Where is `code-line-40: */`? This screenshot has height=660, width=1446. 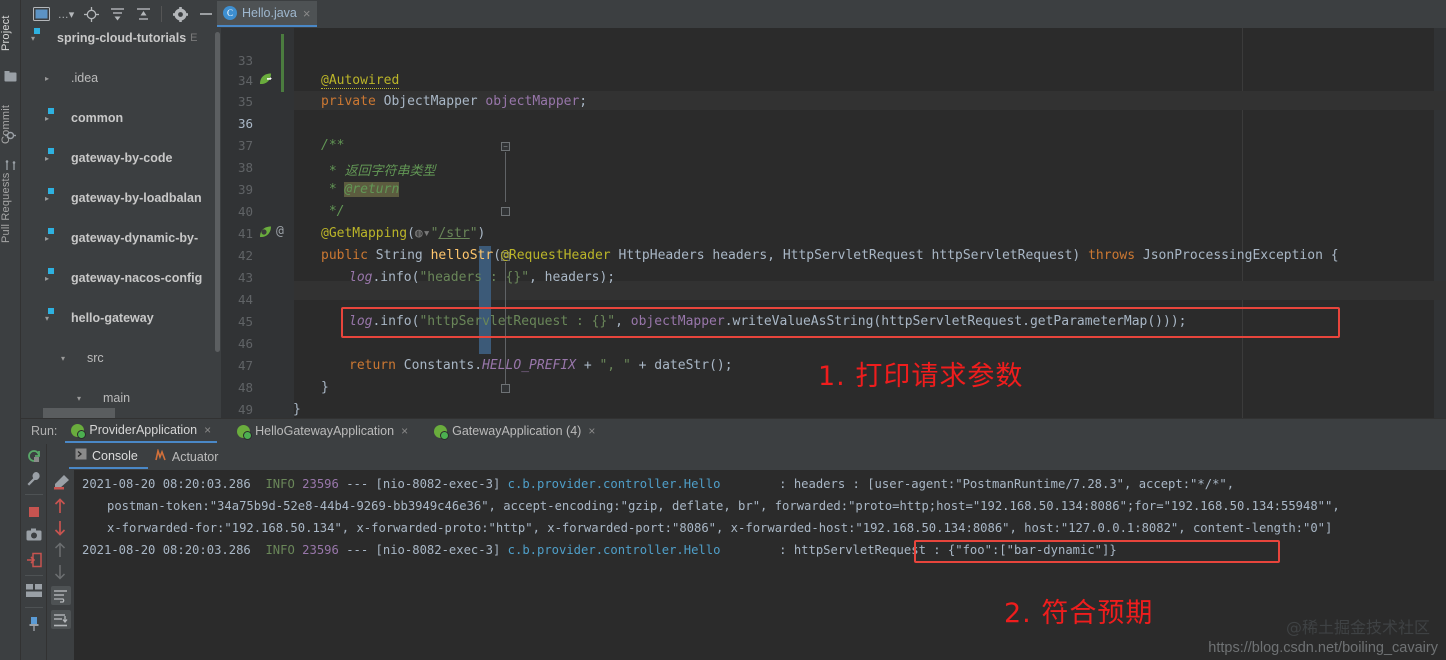 code-line-40: */ is located at coordinates (333, 211).